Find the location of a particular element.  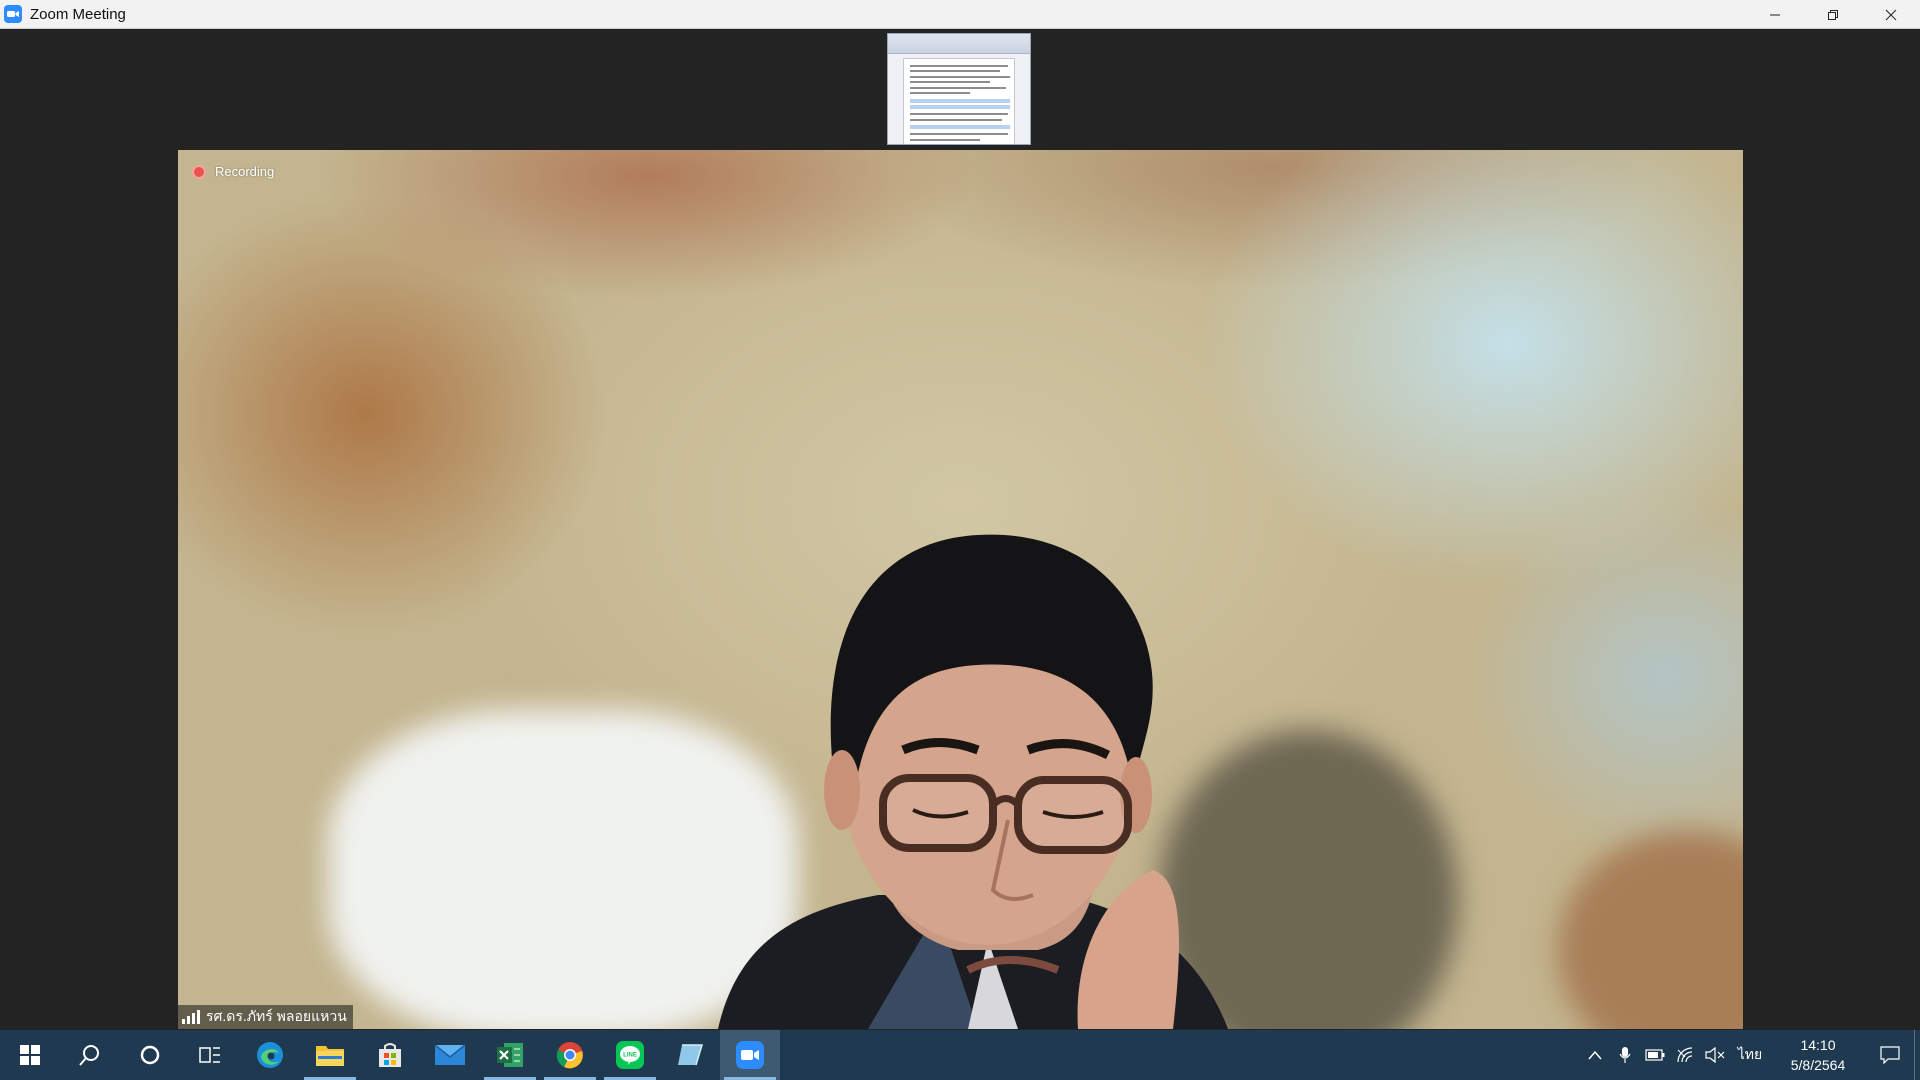

file-explorer-button is located at coordinates (330, 1055).